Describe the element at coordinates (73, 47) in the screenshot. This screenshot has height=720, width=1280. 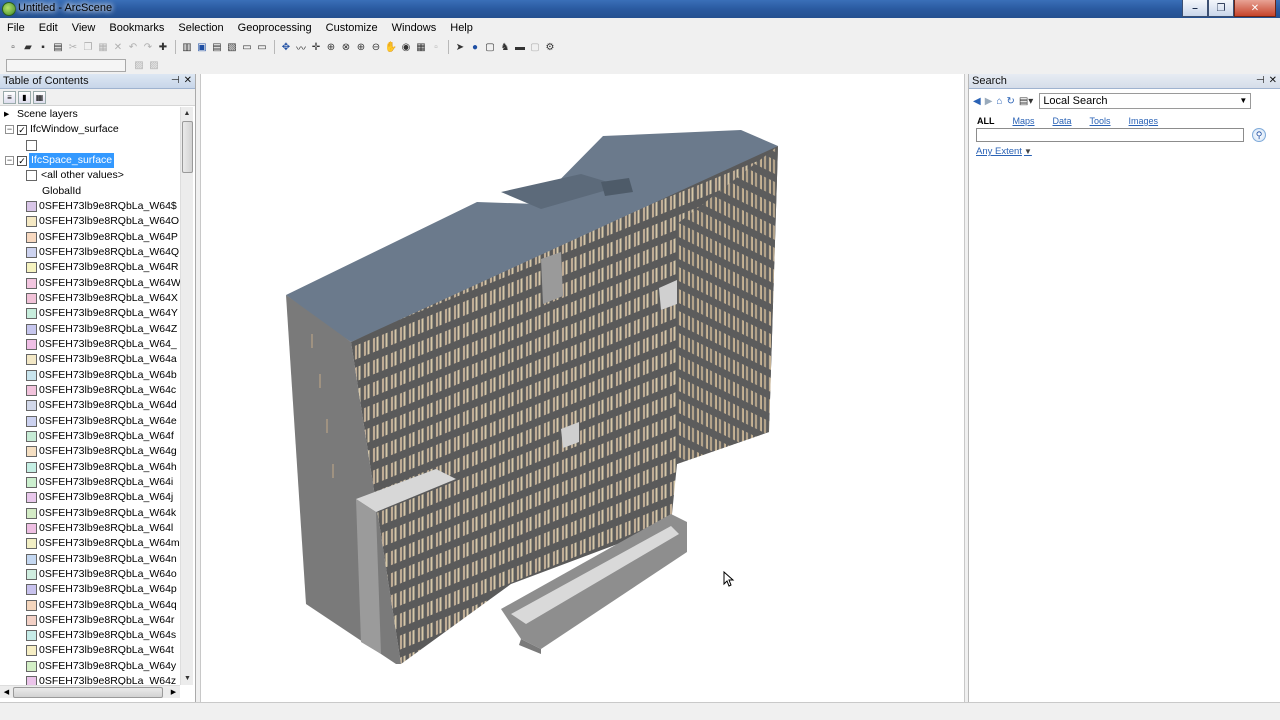
I see `cut-icon: ✂` at that location.